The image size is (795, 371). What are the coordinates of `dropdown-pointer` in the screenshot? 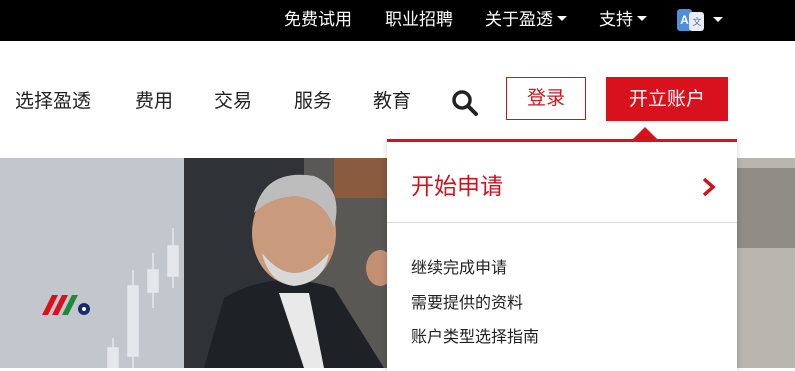 It's located at (645, 133).